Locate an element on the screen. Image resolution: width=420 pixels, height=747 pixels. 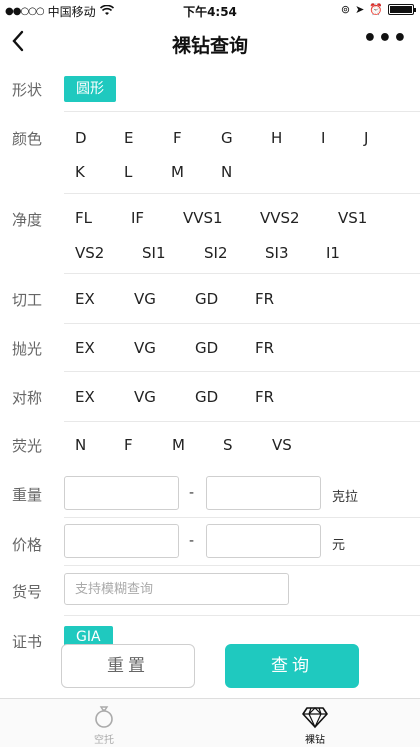
fluorescence-option: F is located at coordinates (128, 445).